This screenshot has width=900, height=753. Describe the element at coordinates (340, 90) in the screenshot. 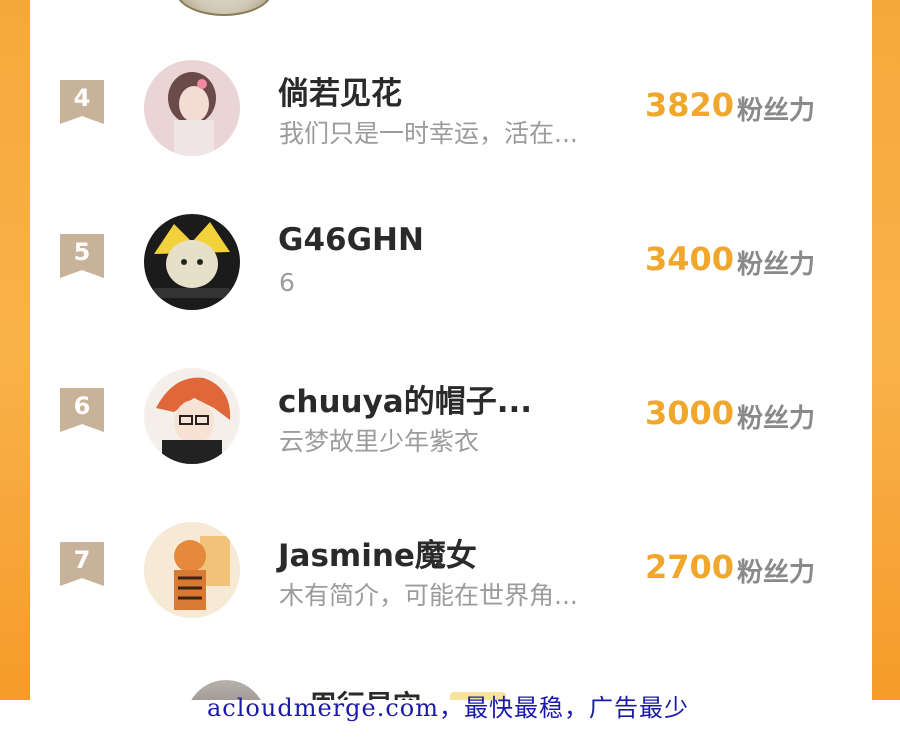

I see `user-name: 倘若见花` at that location.